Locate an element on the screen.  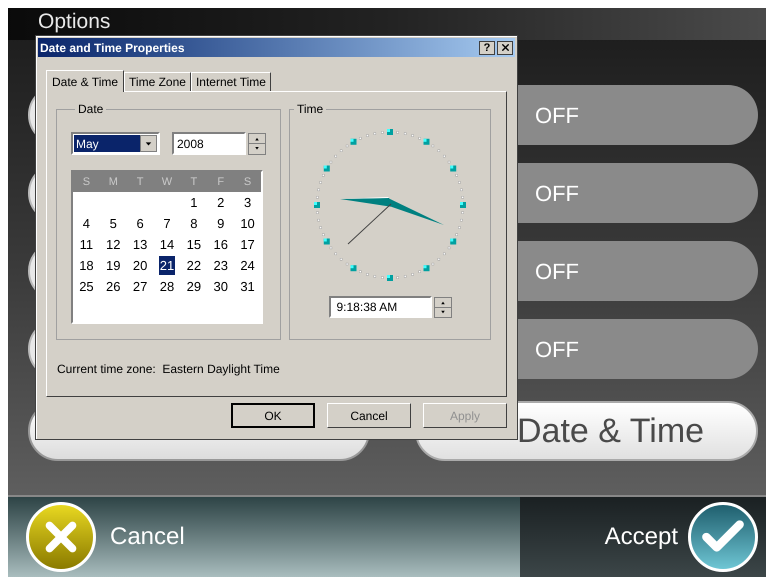
calendar-day: 9 is located at coordinates (221, 224).